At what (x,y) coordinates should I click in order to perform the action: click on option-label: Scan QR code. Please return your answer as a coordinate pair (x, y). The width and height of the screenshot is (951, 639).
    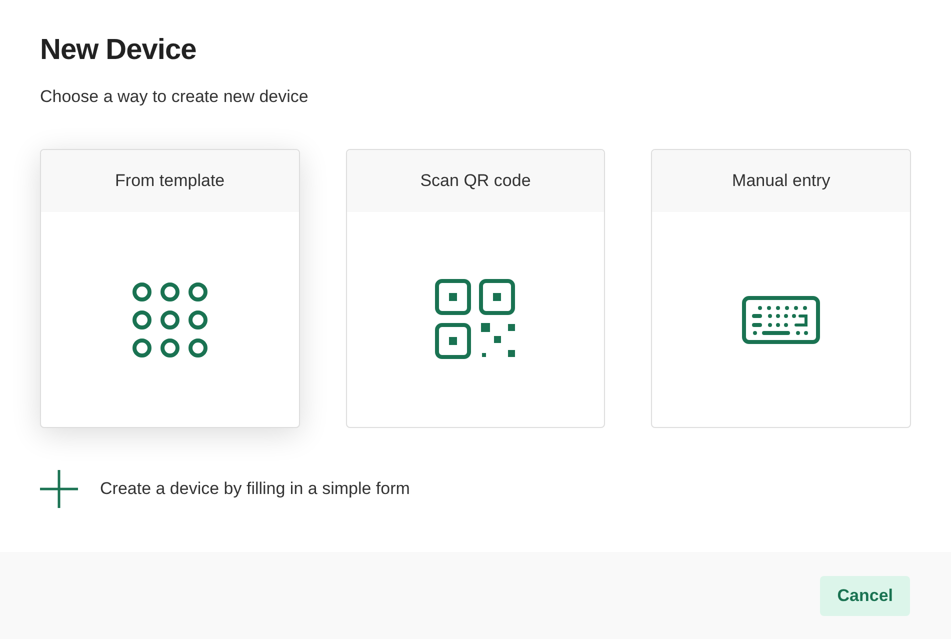
    Looking at the image, I should click on (475, 181).